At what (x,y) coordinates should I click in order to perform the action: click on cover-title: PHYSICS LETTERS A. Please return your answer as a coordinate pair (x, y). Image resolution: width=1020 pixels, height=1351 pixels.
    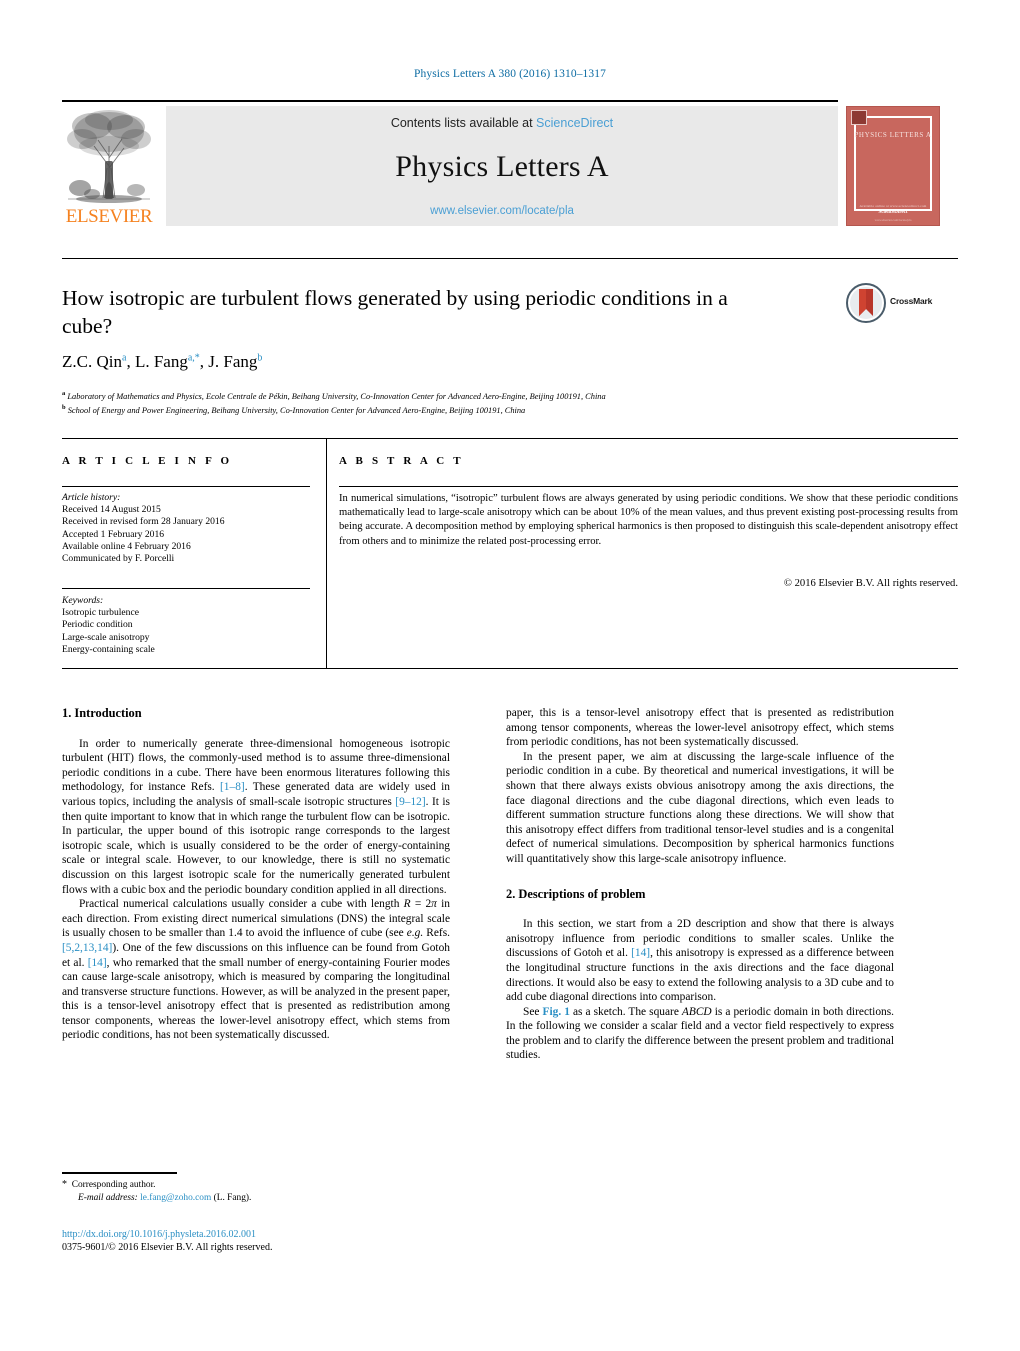
    Looking at the image, I should click on (893, 135).